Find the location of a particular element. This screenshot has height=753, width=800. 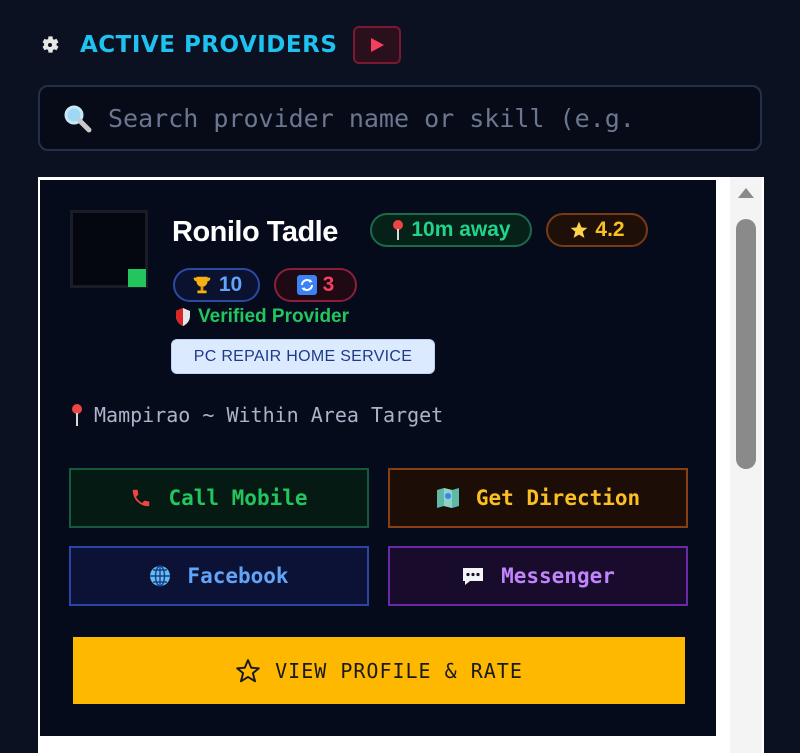

trophy-icon is located at coordinates (202, 285).